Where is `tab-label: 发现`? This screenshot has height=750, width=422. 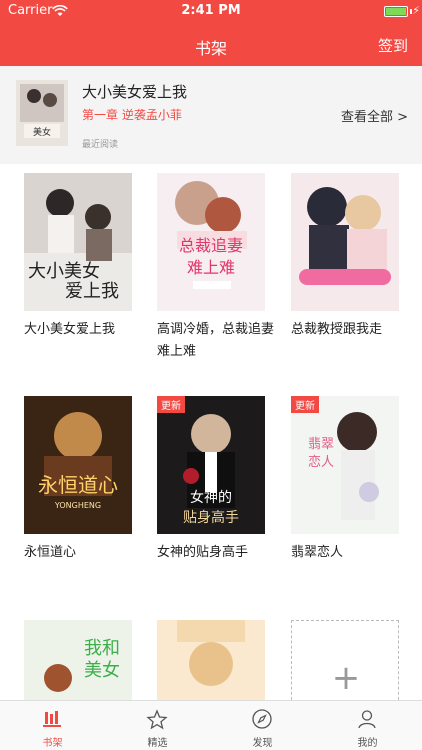 tab-label: 发现 is located at coordinates (262, 743).